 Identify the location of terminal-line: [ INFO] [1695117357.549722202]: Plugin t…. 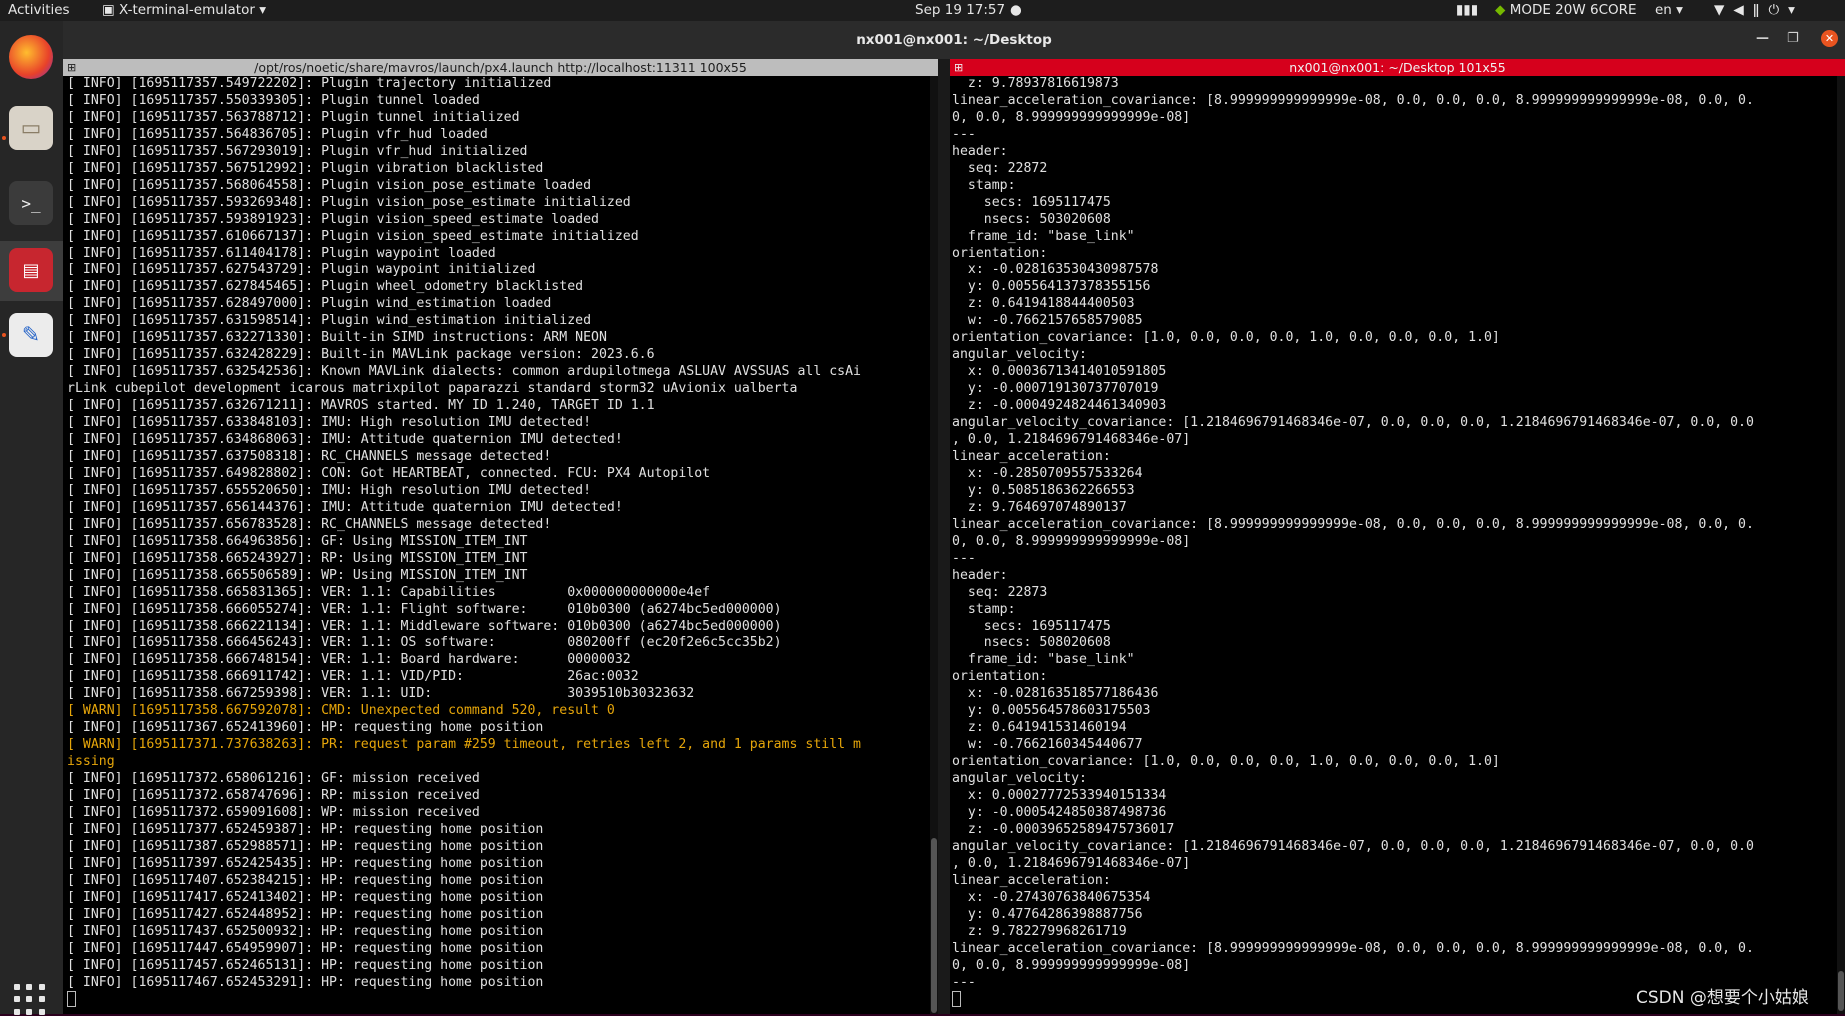
(309, 83).